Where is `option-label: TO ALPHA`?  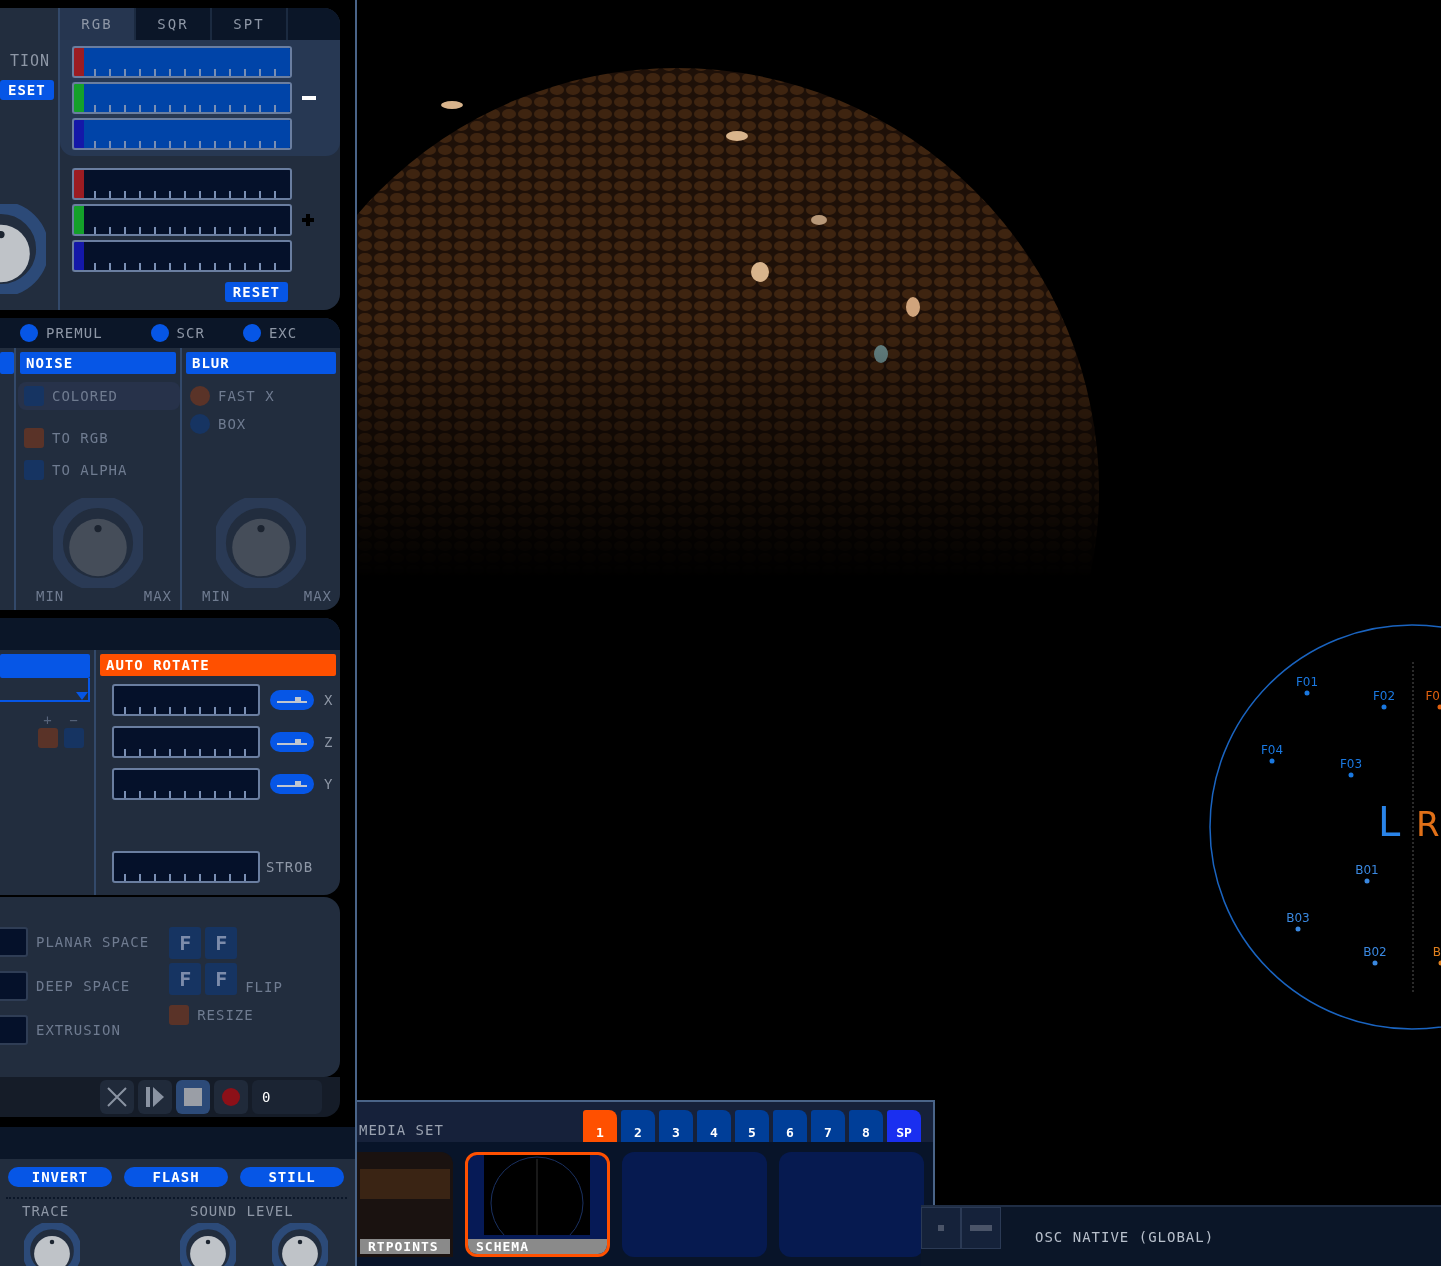 option-label: TO ALPHA is located at coordinates (90, 470).